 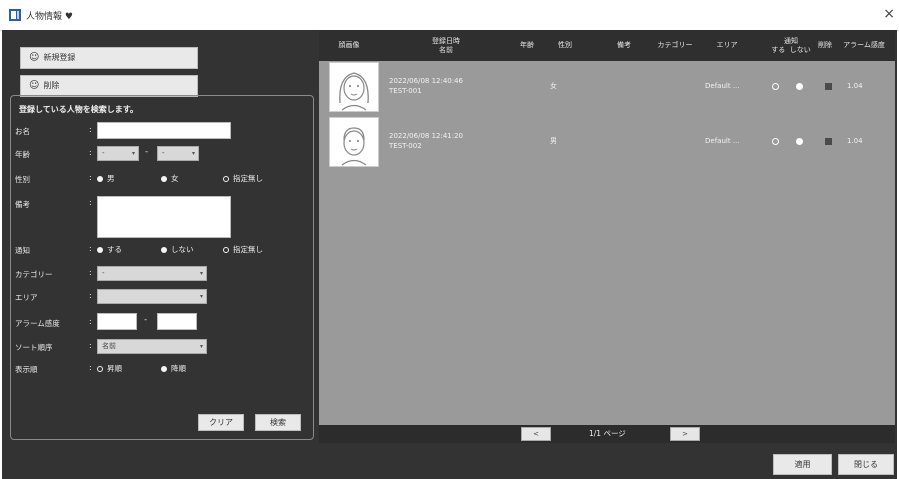 What do you see at coordinates (889, 14) in the screenshot?
I see `close-icon: ×` at bounding box center [889, 14].